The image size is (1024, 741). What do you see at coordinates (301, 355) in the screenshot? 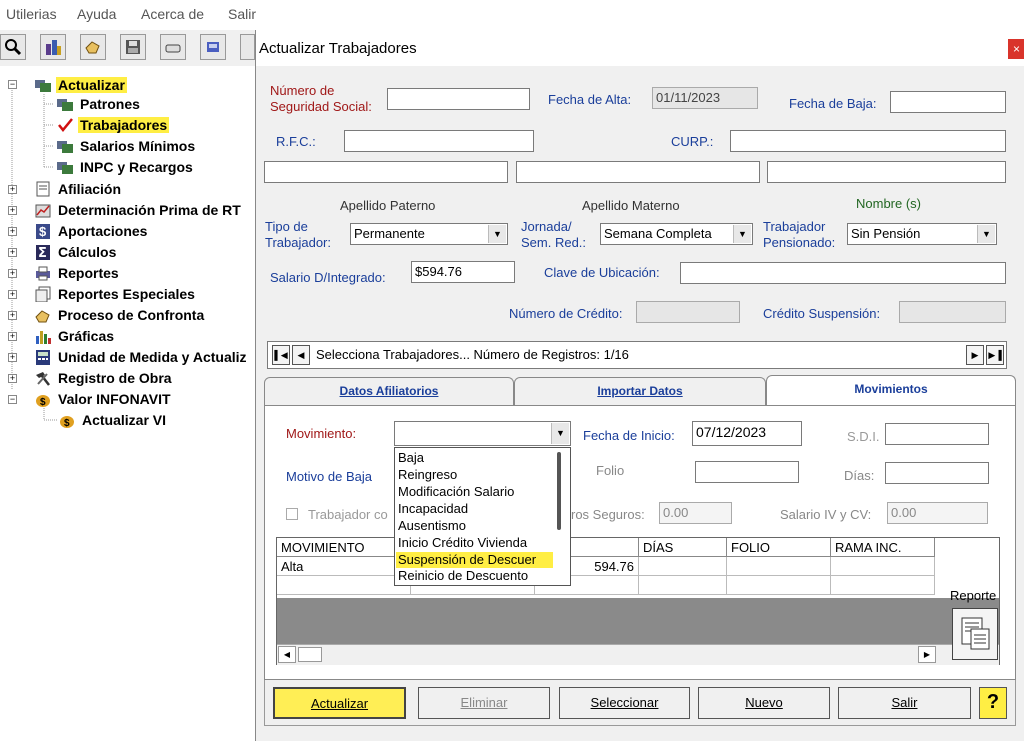
I see `prev-record-button: ◀` at bounding box center [301, 355].